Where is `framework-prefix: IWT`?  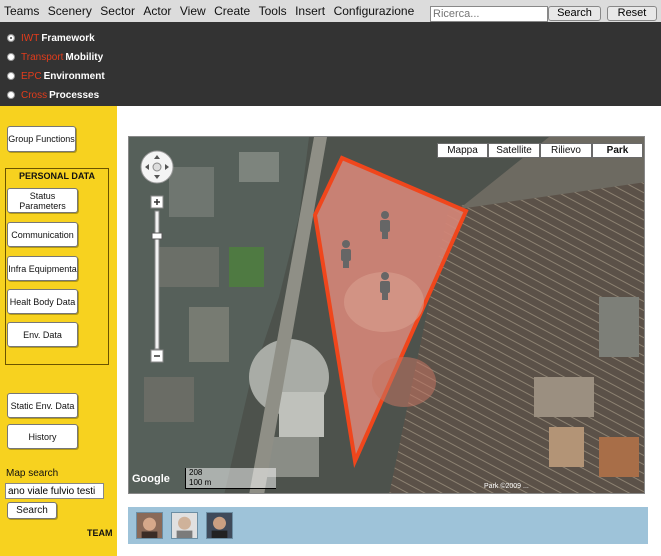 framework-prefix: IWT is located at coordinates (30, 38).